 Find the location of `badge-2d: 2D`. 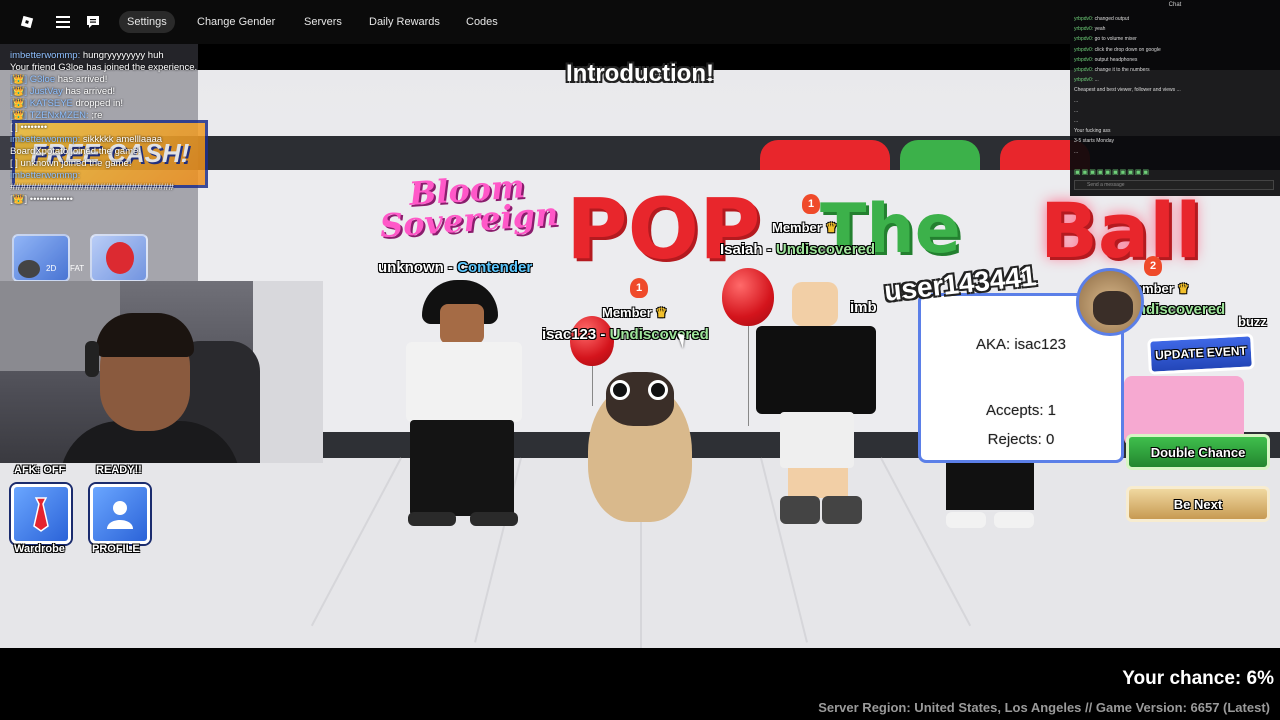

badge-2d: 2D is located at coordinates (51, 268).